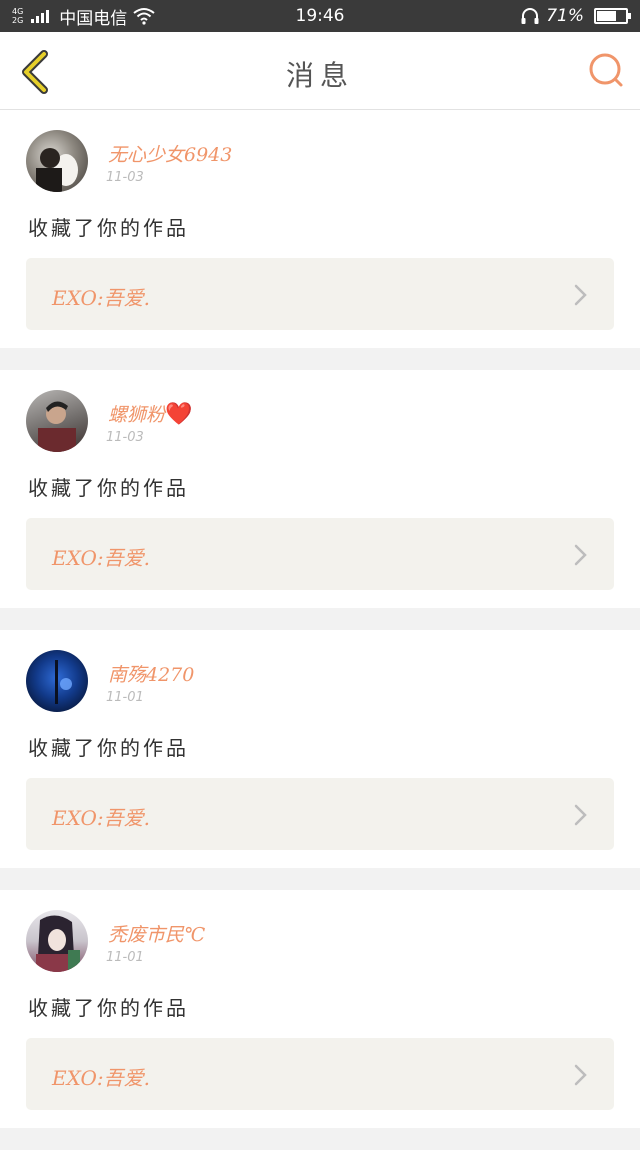 The image size is (640, 1150). What do you see at coordinates (137, 415) in the screenshot?
I see `username-text: 螺狮粉` at bounding box center [137, 415].